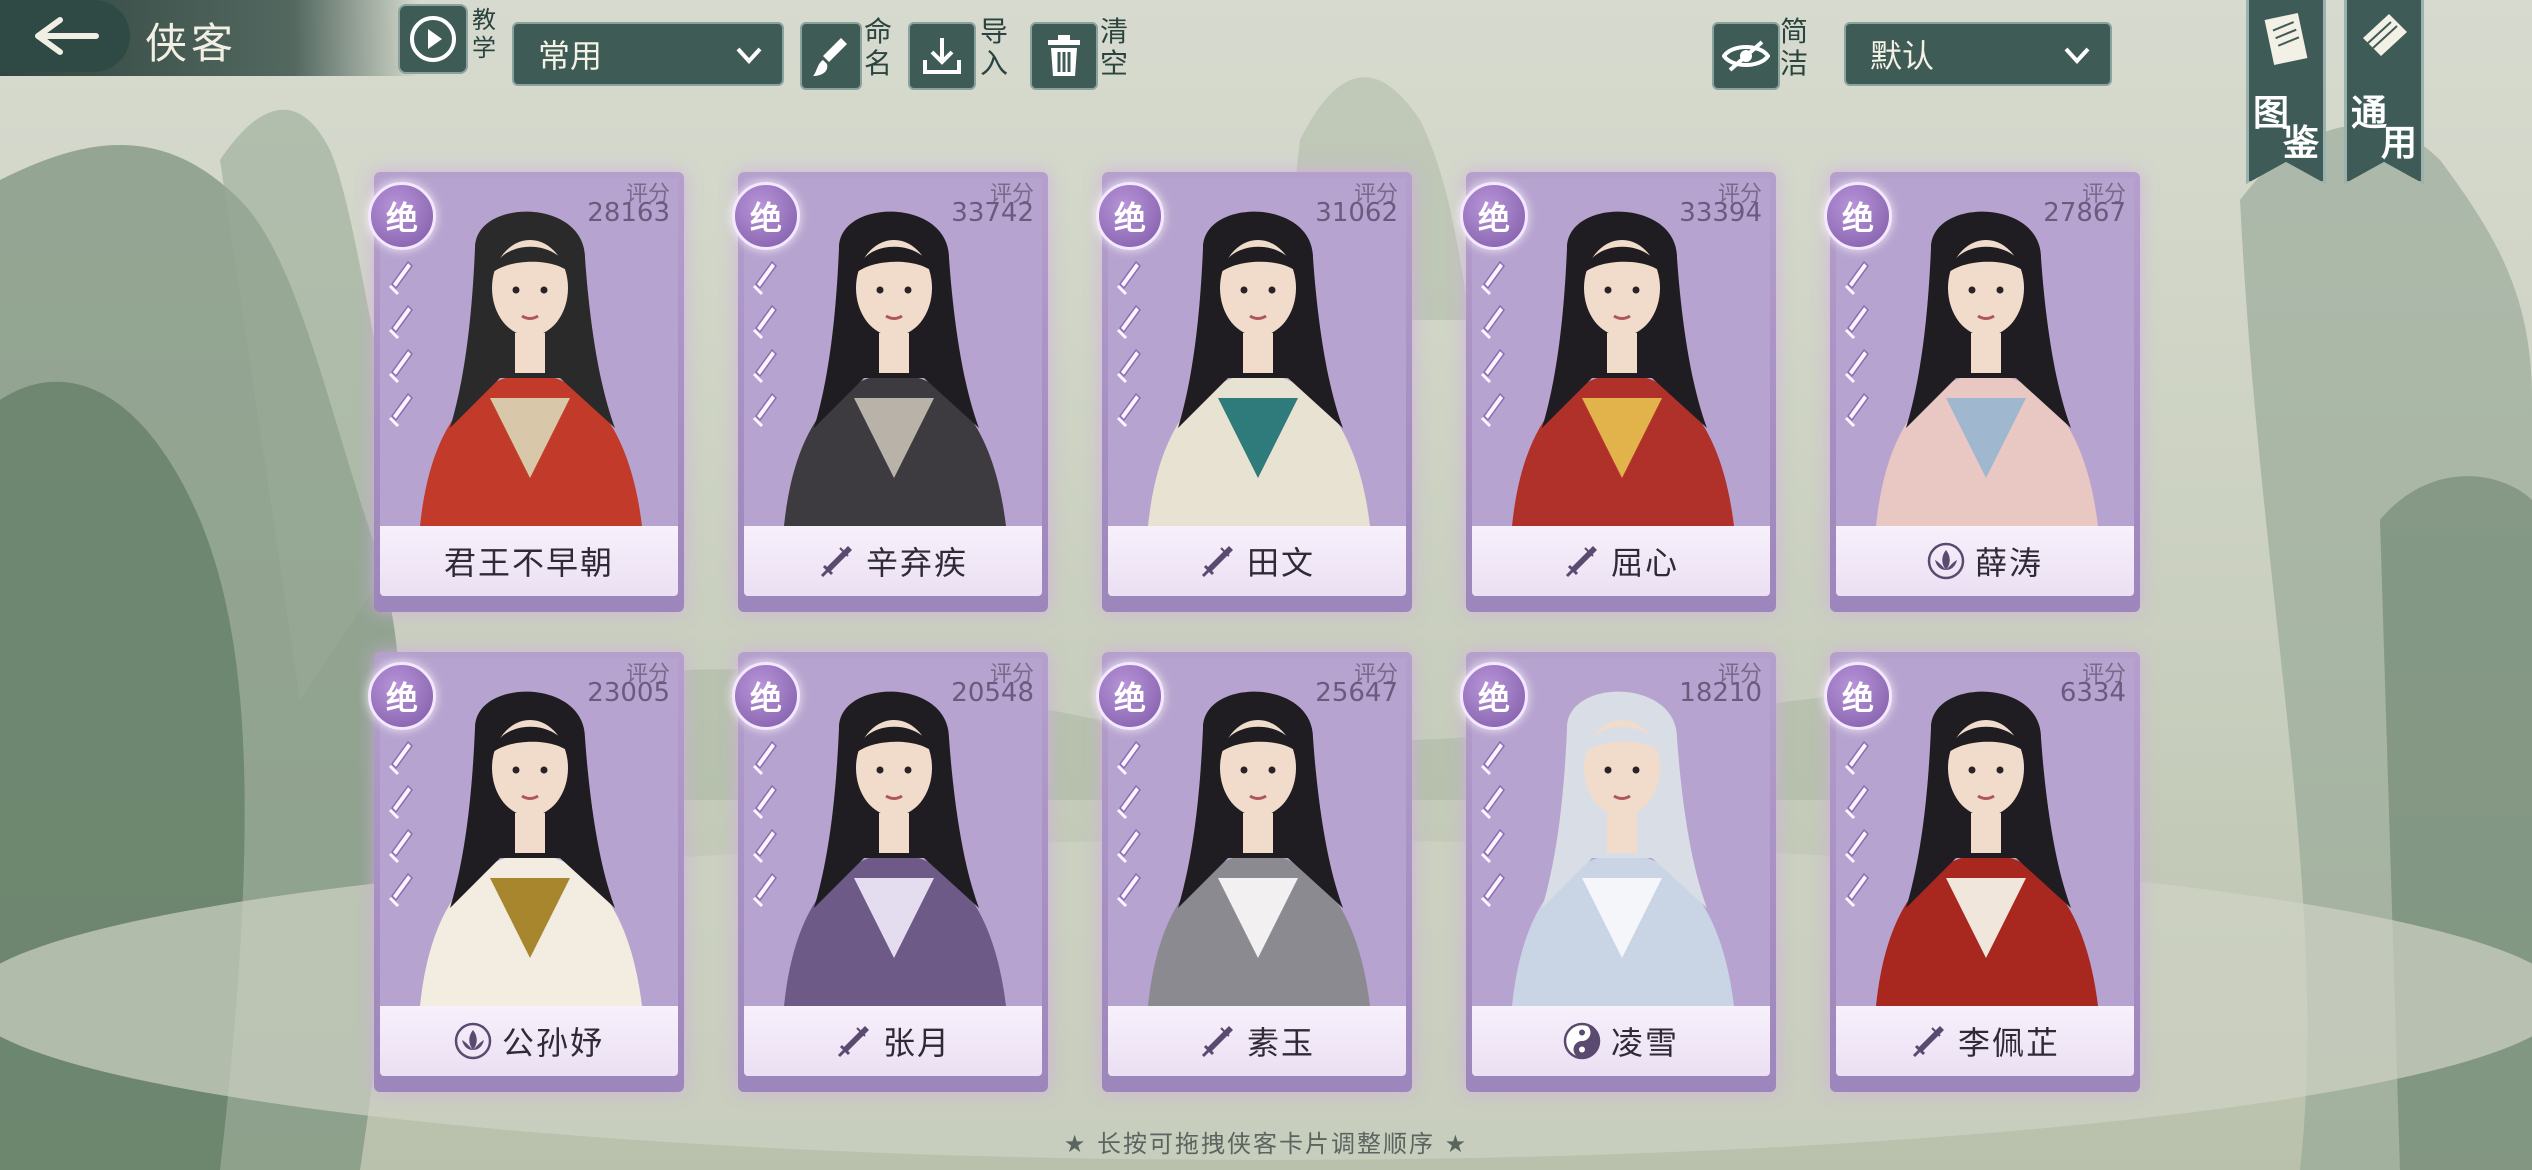 The height and width of the screenshot is (1170, 2532). I want to click on score-value: 27867, so click(2084, 213).